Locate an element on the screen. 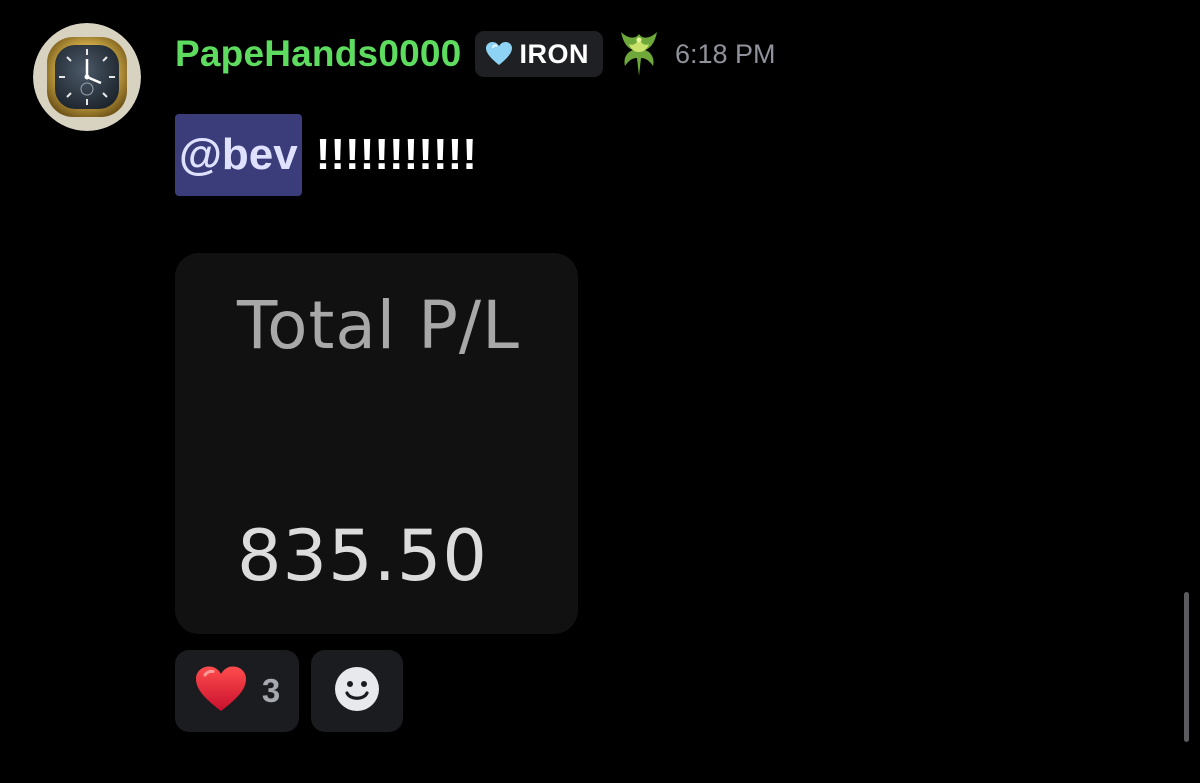 The height and width of the screenshot is (783, 1200). watch-avatar-icon is located at coordinates (87, 77).